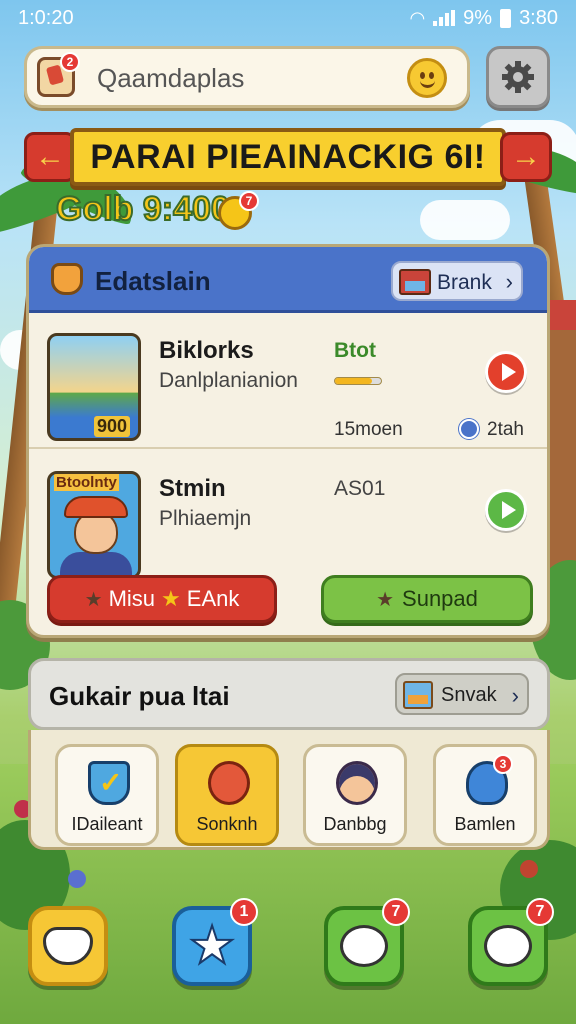 The height and width of the screenshot is (1024, 576). I want to click on misu-bank-button: ★ Misu ★ EAnk, so click(162, 599).